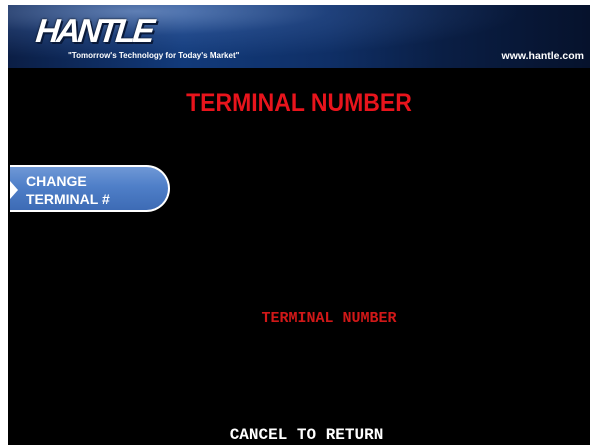  What do you see at coordinates (56, 181) in the screenshot?
I see `change-terminal-label-line1: CHANGE` at bounding box center [56, 181].